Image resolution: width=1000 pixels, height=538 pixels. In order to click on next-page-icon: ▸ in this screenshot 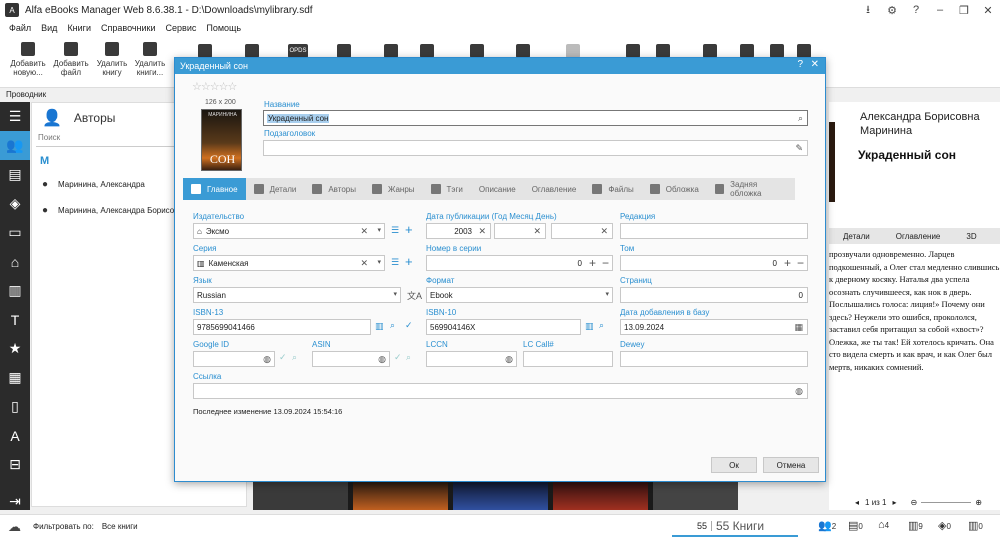, I will do `click(895, 502)`.